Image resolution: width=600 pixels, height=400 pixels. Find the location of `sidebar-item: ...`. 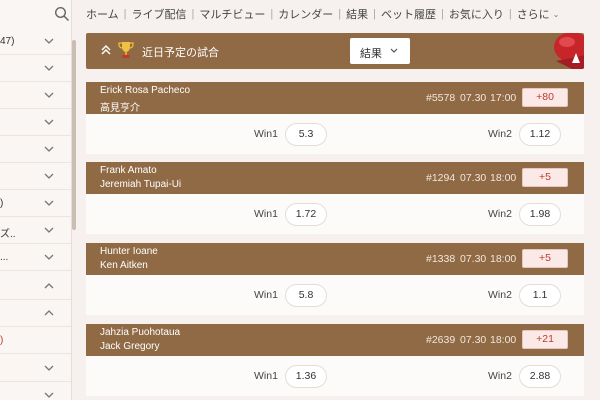

sidebar-item: ... is located at coordinates (35, 257).